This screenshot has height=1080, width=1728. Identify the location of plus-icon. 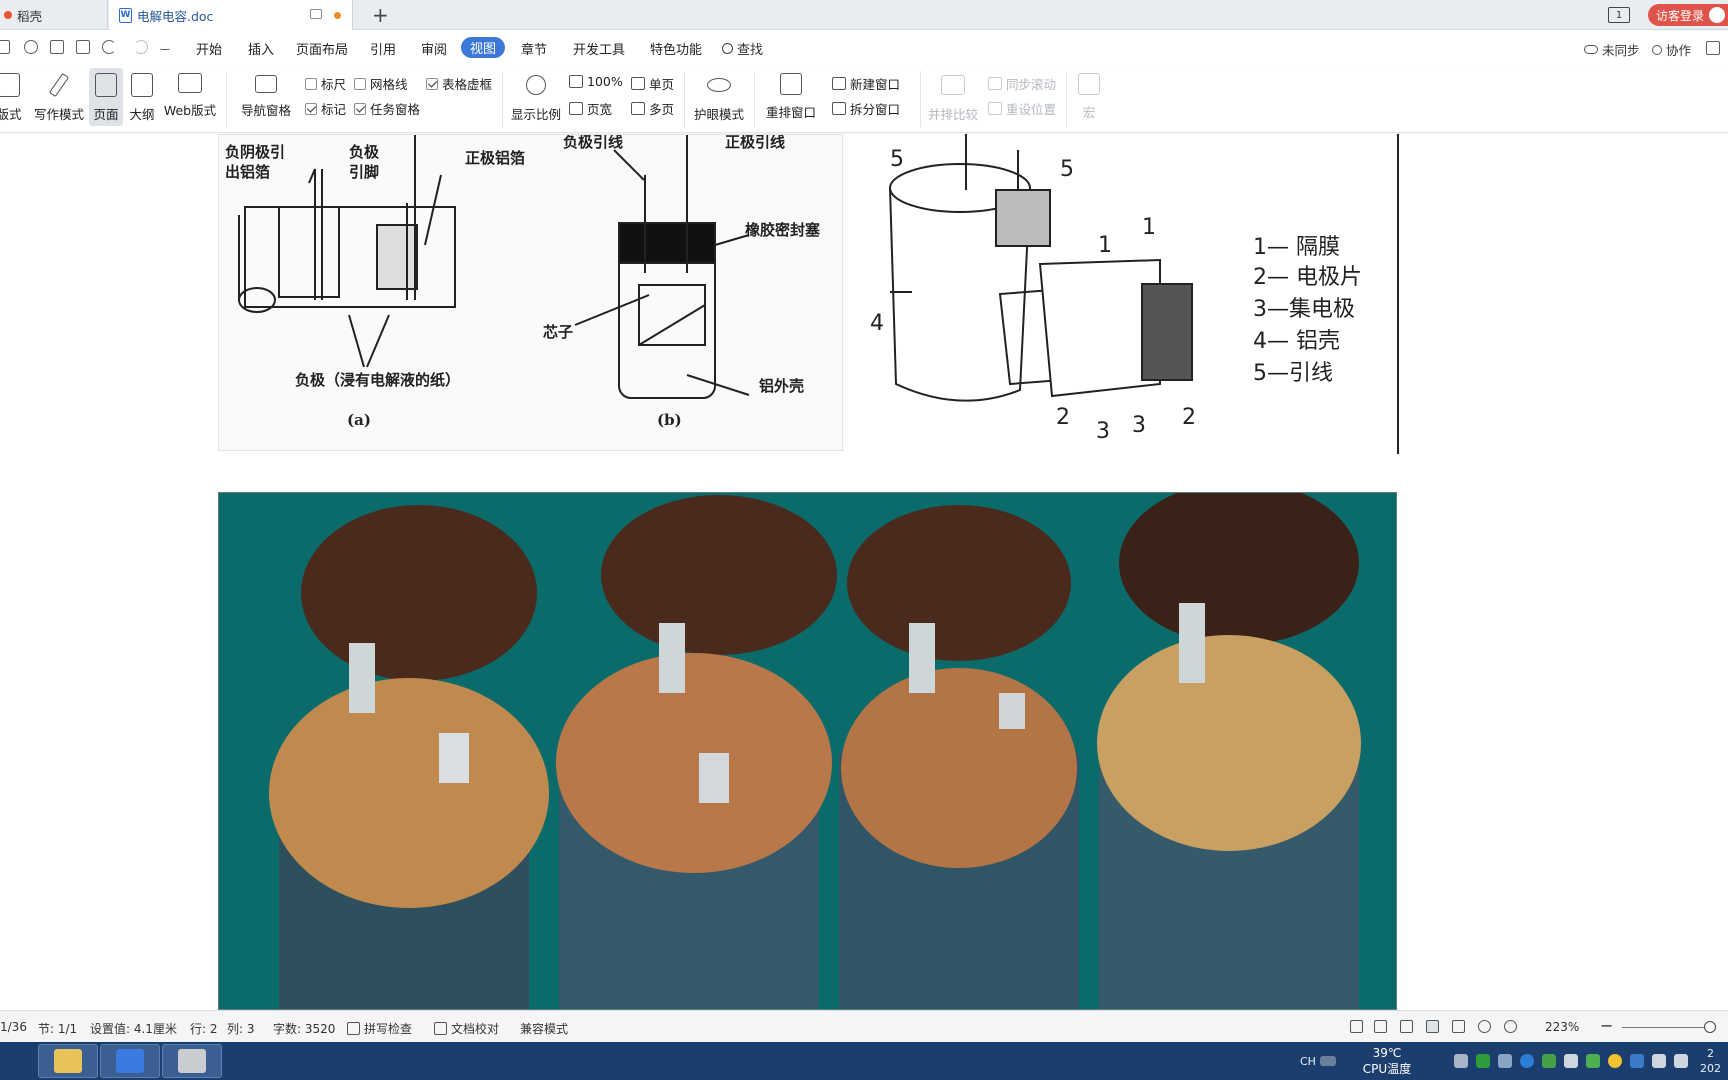
(1615, 1061).